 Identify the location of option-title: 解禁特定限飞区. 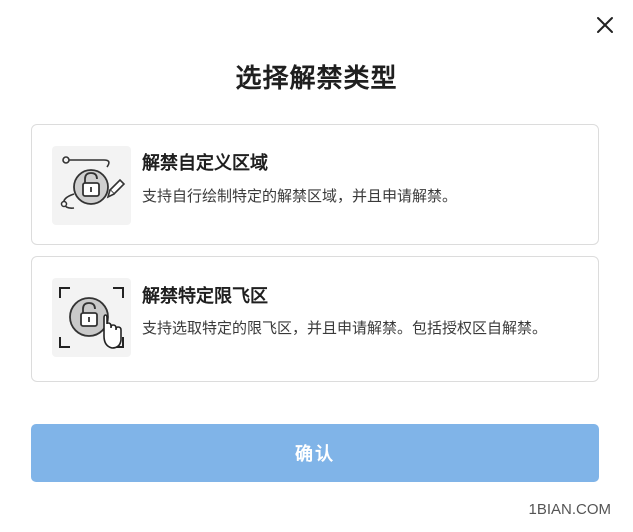
(205, 296).